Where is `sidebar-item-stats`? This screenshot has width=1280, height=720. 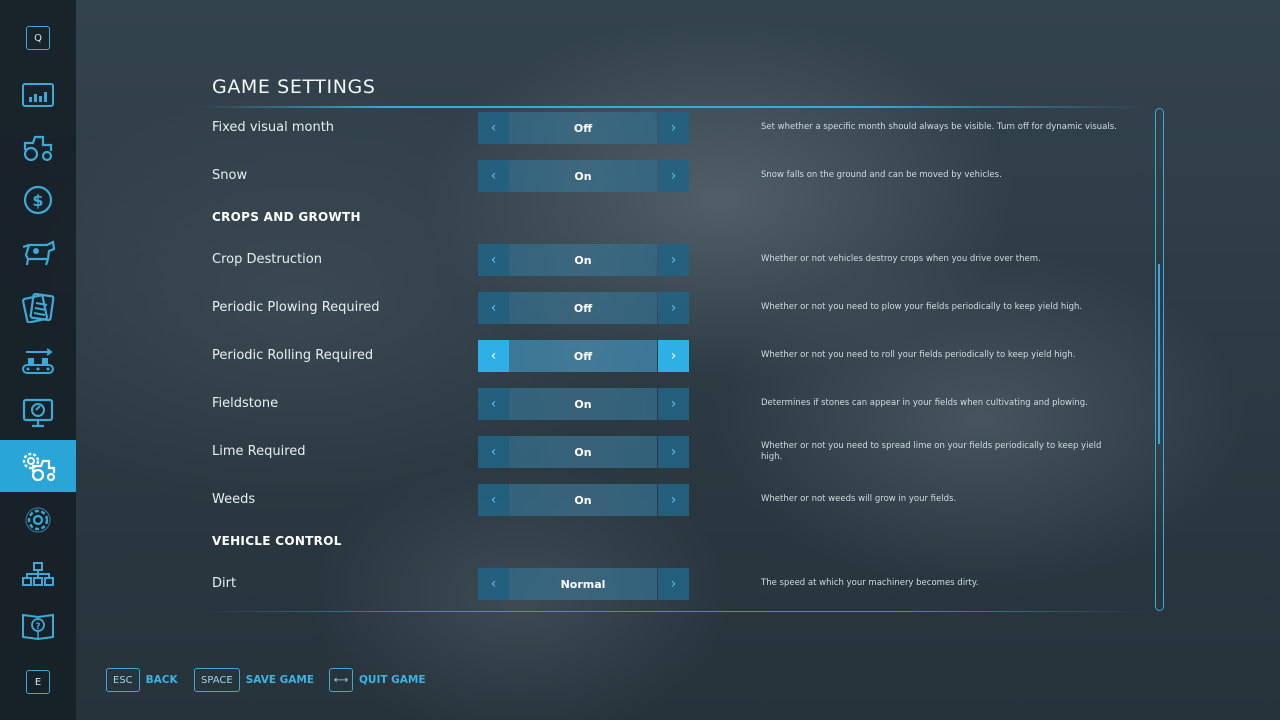
sidebar-item-stats is located at coordinates (38, 95).